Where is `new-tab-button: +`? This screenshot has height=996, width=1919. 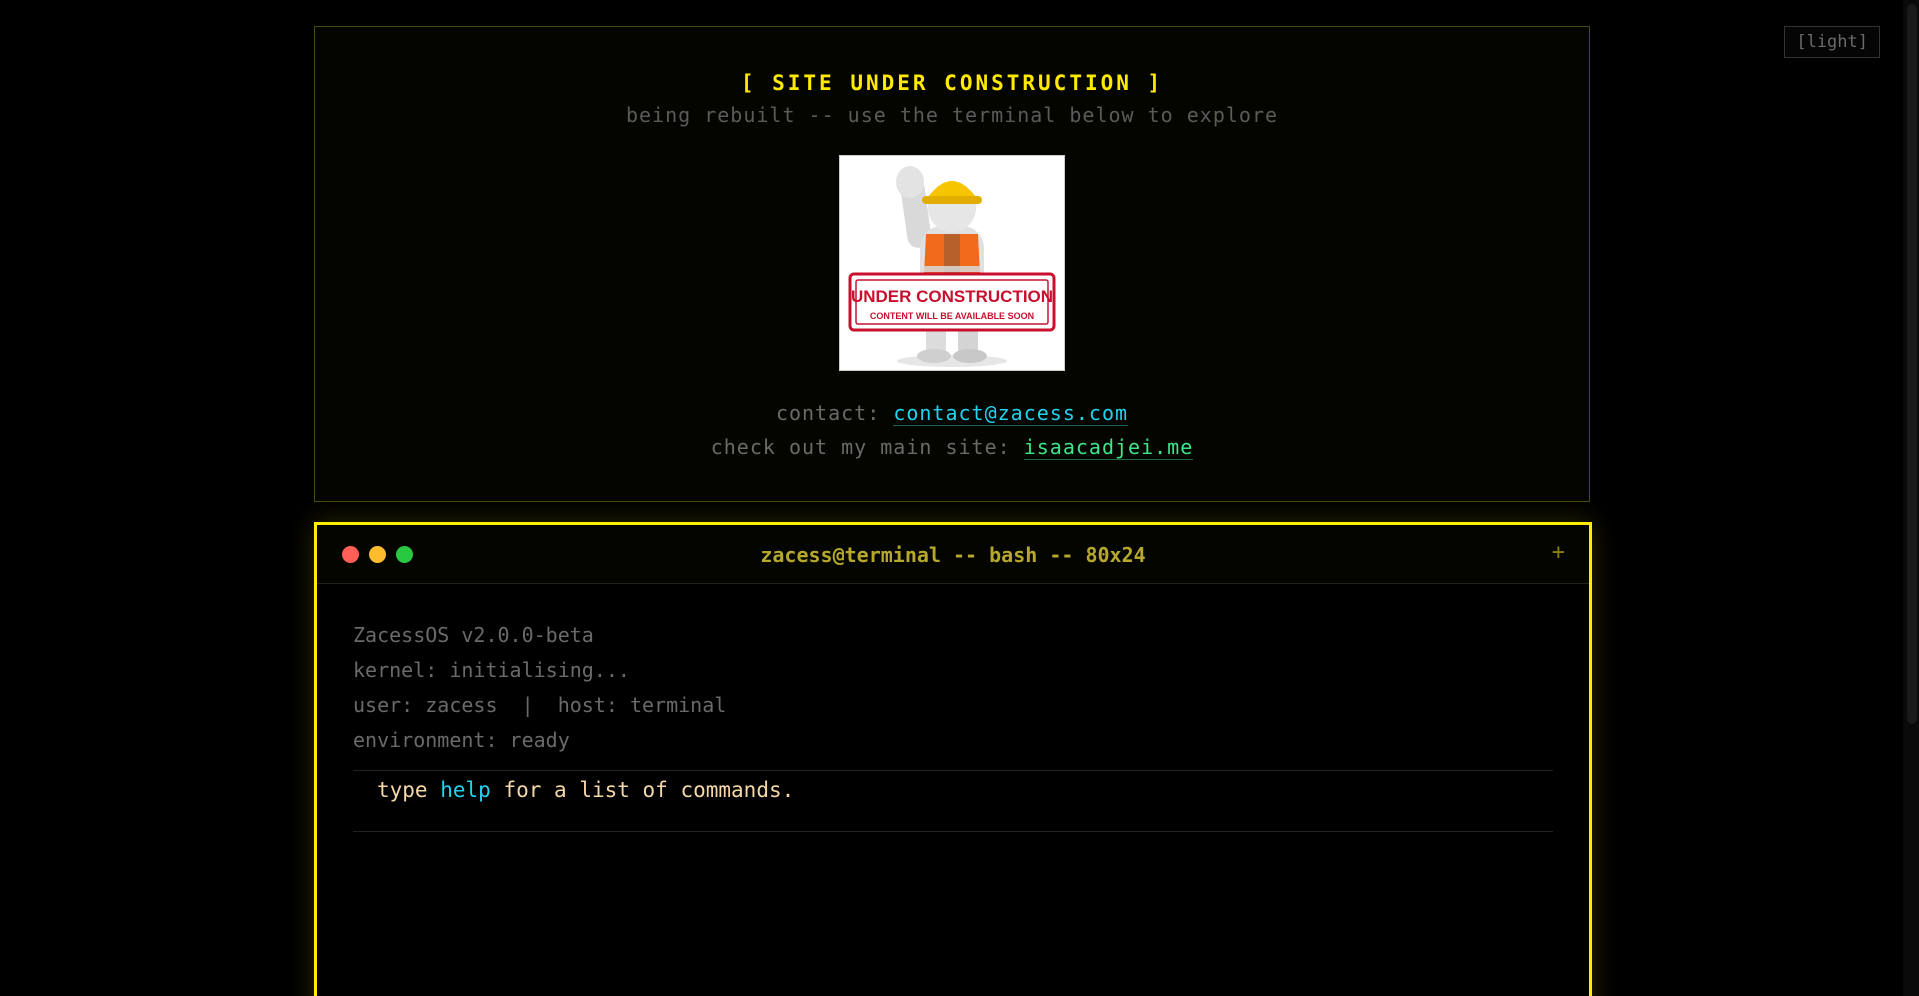
new-tab-button: + is located at coordinates (1558, 552).